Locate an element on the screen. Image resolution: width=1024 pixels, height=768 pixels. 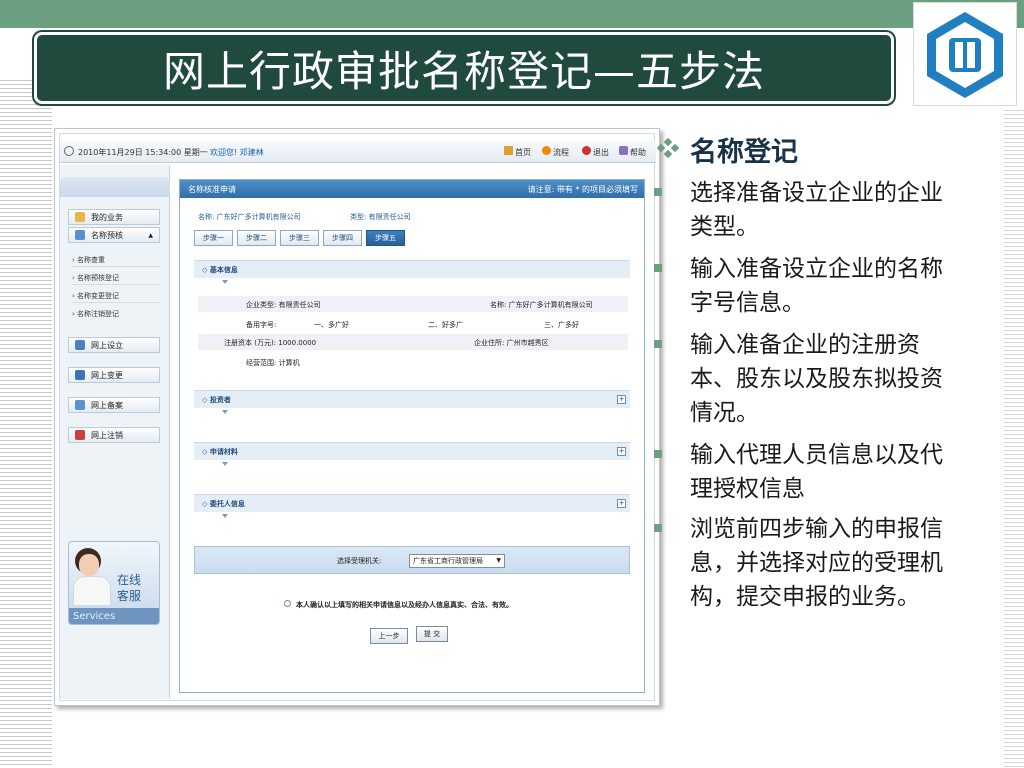
nav-logout: 退出 is located at coordinates (601, 152).